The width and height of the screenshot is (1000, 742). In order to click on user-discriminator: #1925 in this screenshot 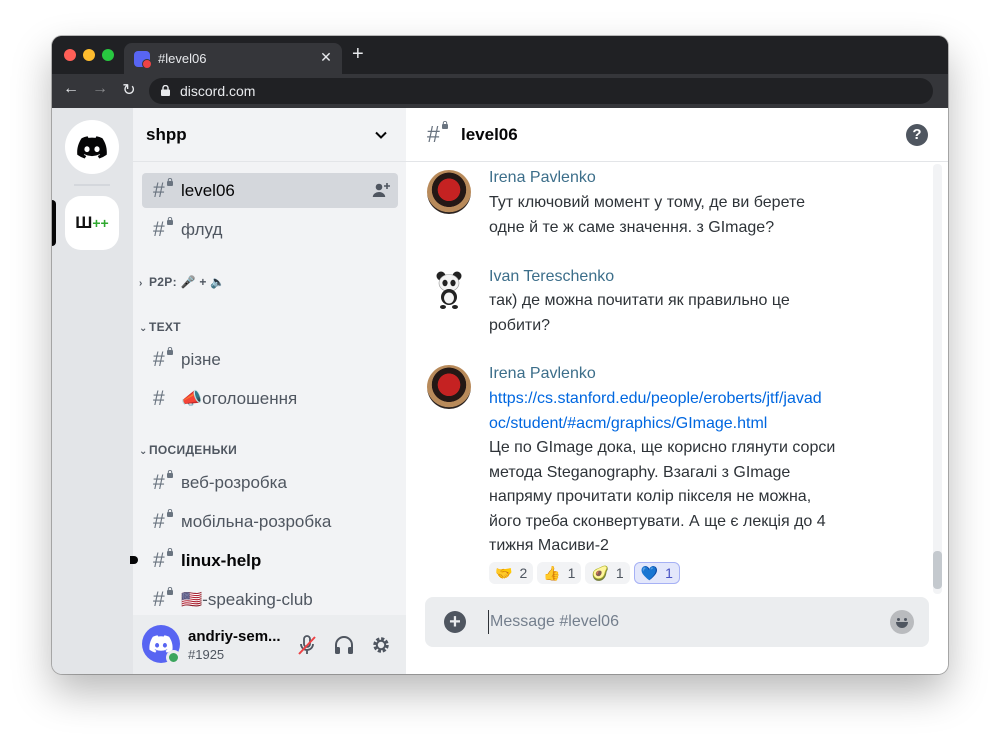, I will do `click(206, 654)`.